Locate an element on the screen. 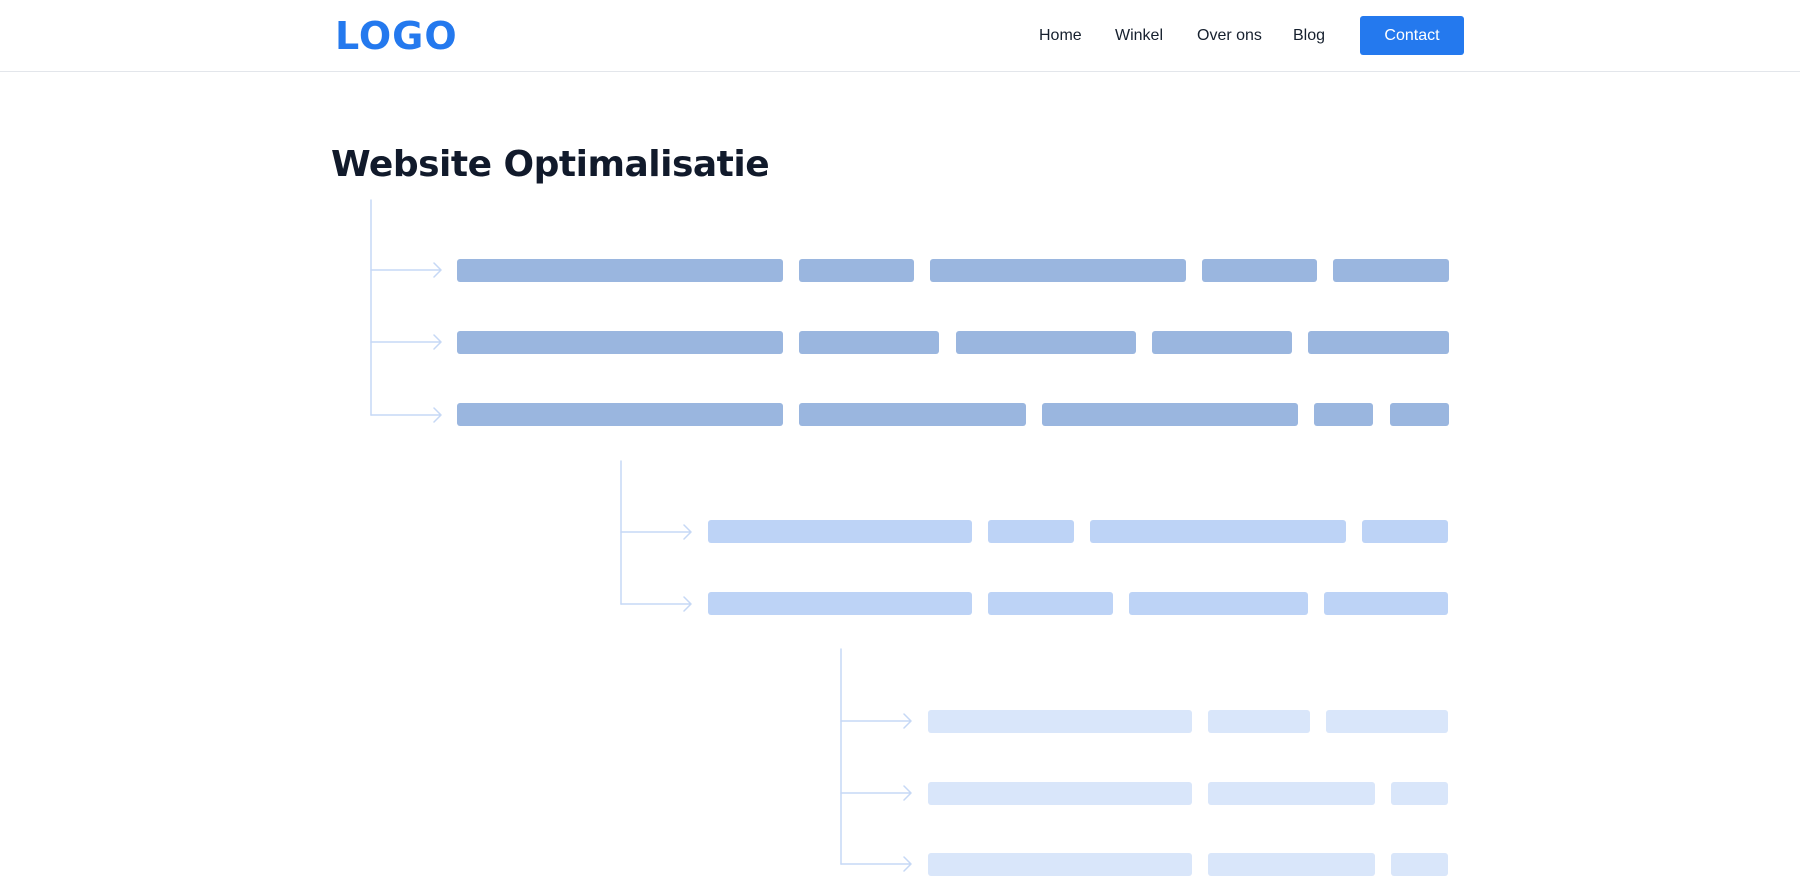 The image size is (1800, 879). contact-button: Contact is located at coordinates (1412, 35).